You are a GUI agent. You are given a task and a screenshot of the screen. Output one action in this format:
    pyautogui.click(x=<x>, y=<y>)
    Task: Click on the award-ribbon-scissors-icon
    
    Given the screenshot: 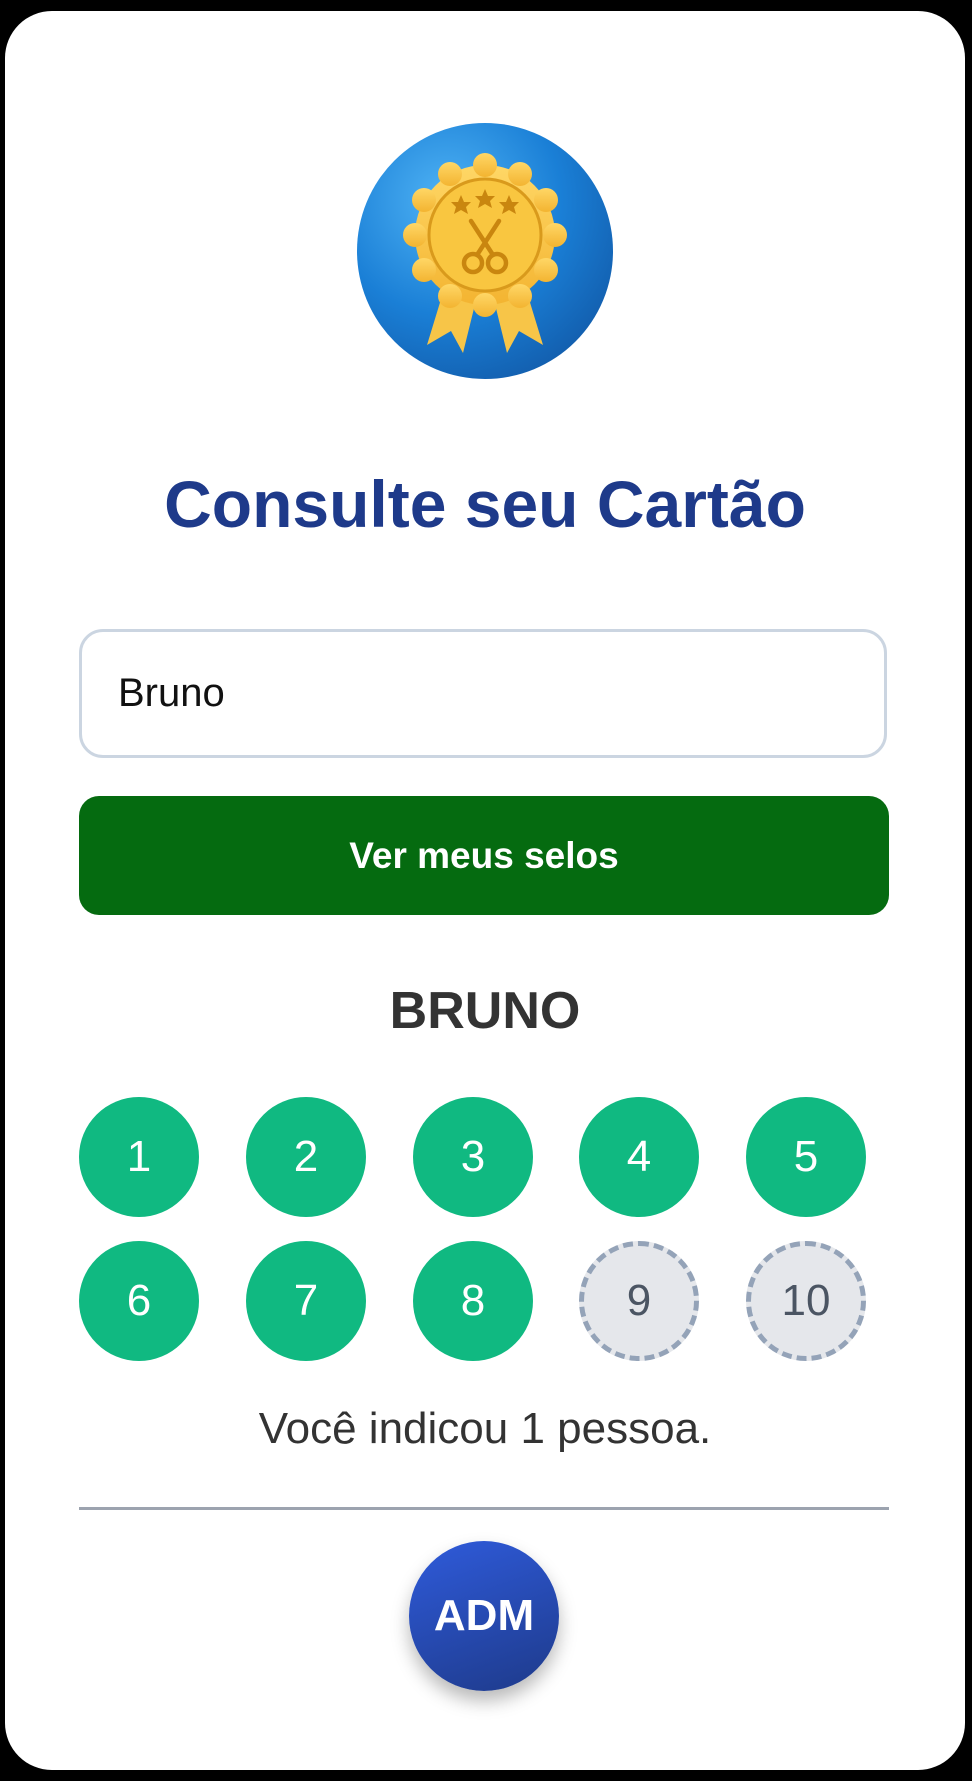 What is the action you would take?
    pyautogui.click(x=485, y=251)
    